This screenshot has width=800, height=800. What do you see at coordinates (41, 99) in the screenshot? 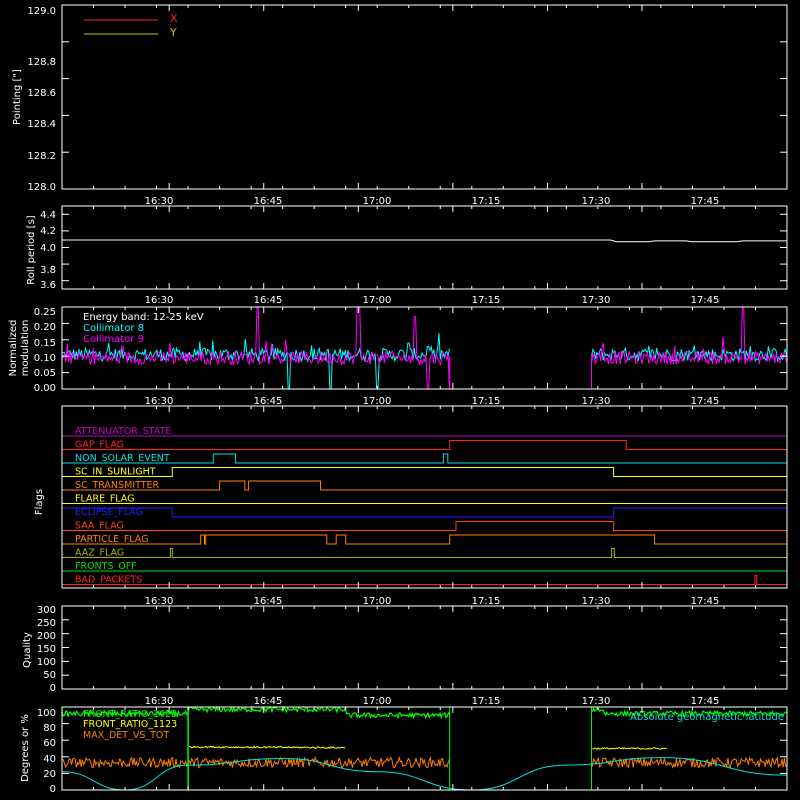
I see `pointing-ytick-labels: 128.0 128.2 128.4 128.6 128.8 129.0` at bounding box center [41, 99].